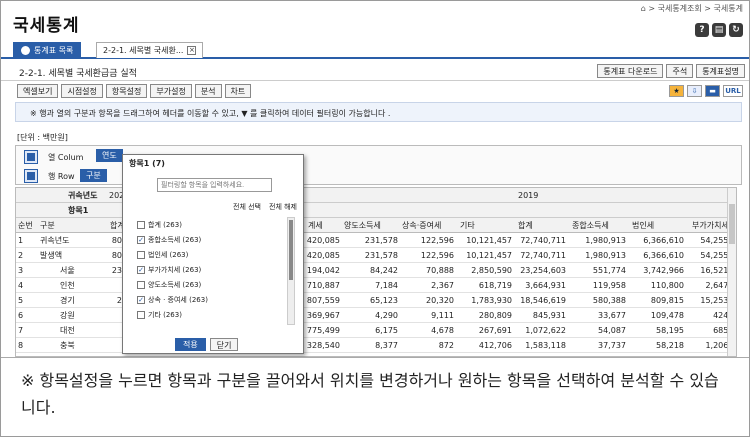  What do you see at coordinates (67, 300) in the screenshot?
I see `table-cell: 경기` at bounding box center [67, 300].